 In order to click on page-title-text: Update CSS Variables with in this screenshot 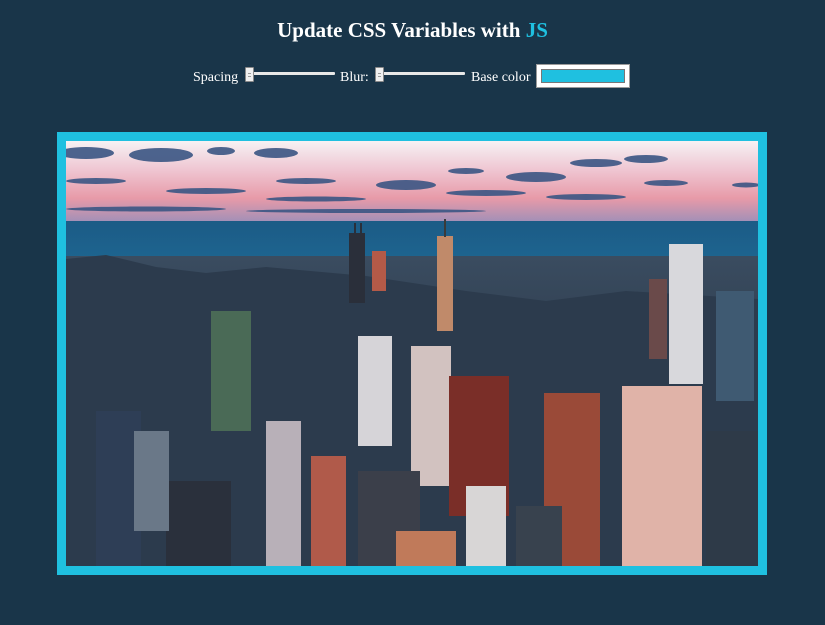, I will do `click(401, 30)`.